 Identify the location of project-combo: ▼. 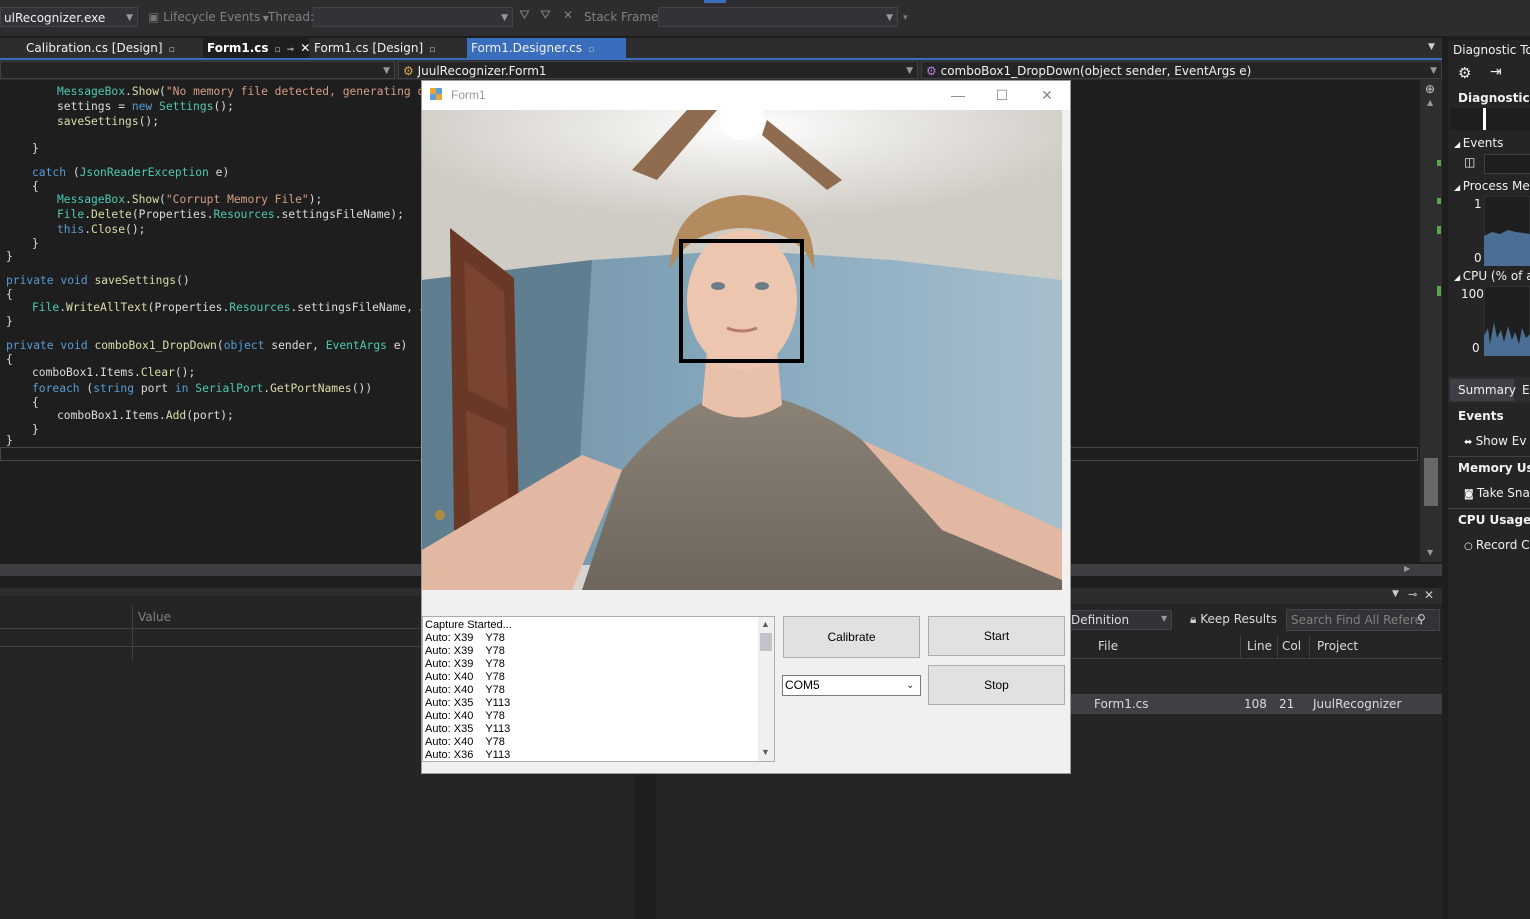
(197, 70).